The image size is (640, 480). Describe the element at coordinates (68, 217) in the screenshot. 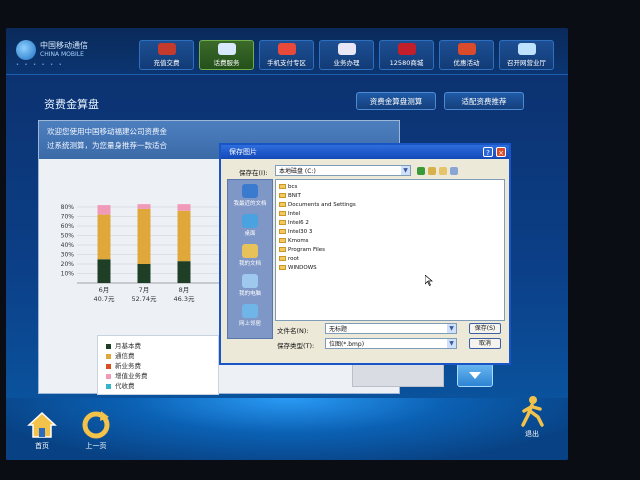

I see `y-tick-label: 70%` at that location.